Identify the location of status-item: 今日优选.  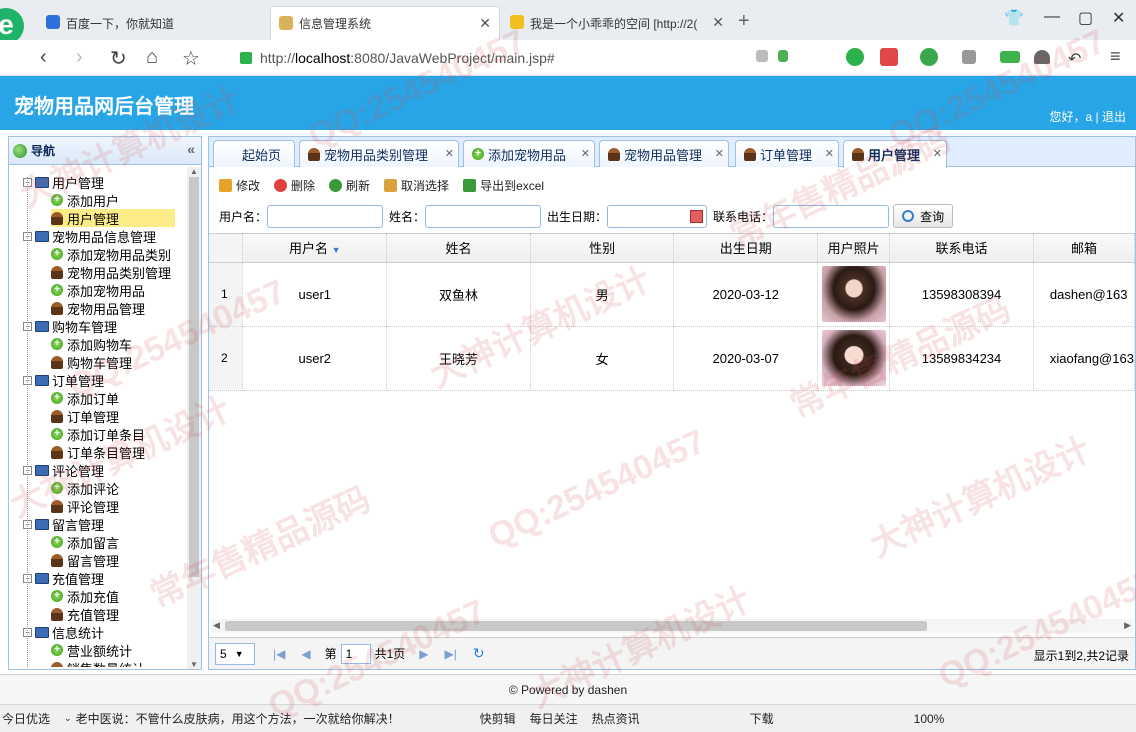
(26, 718).